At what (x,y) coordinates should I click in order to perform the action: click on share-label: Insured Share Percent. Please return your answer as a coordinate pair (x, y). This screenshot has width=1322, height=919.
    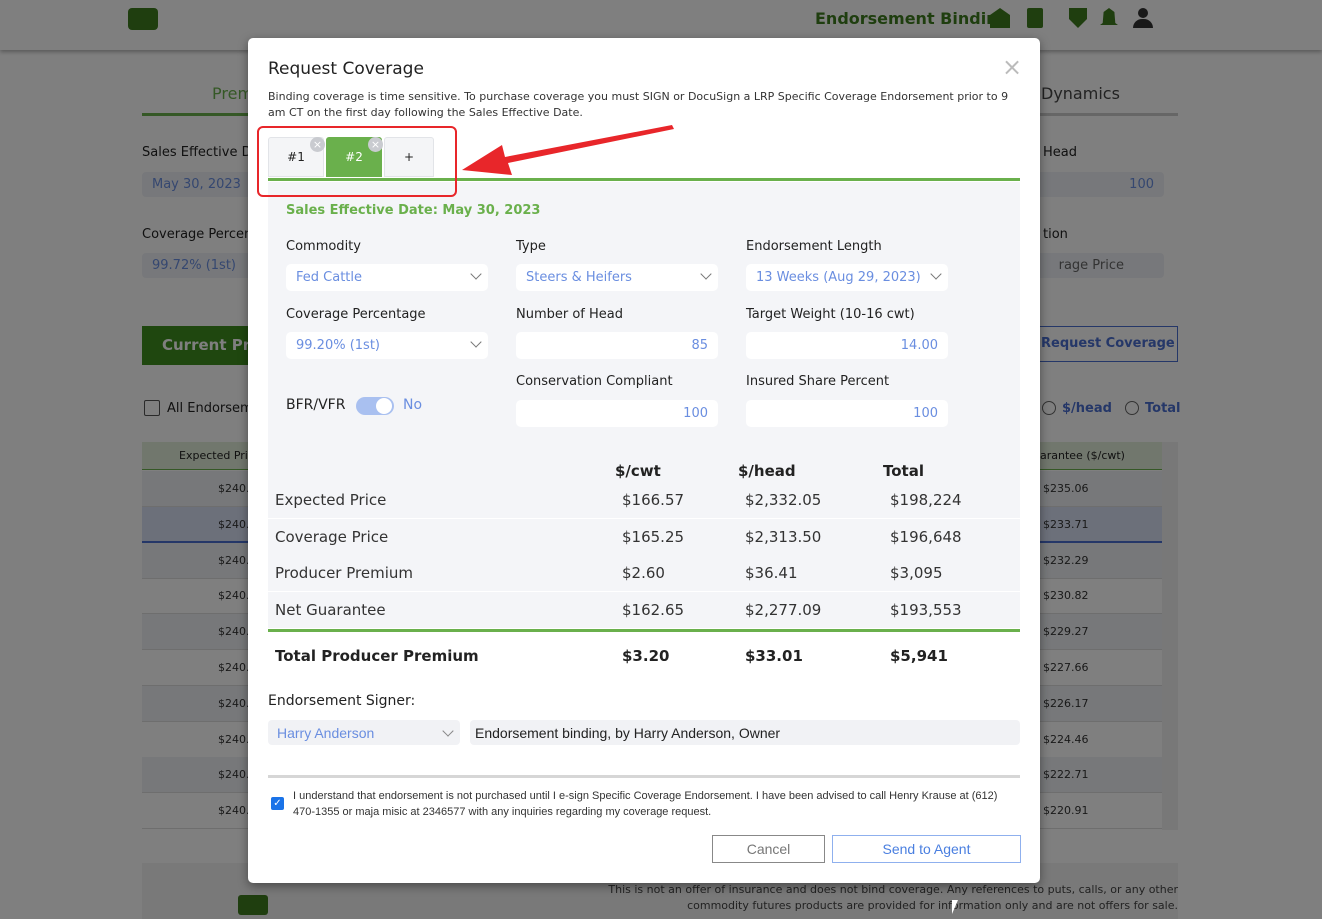
    Looking at the image, I should click on (818, 381).